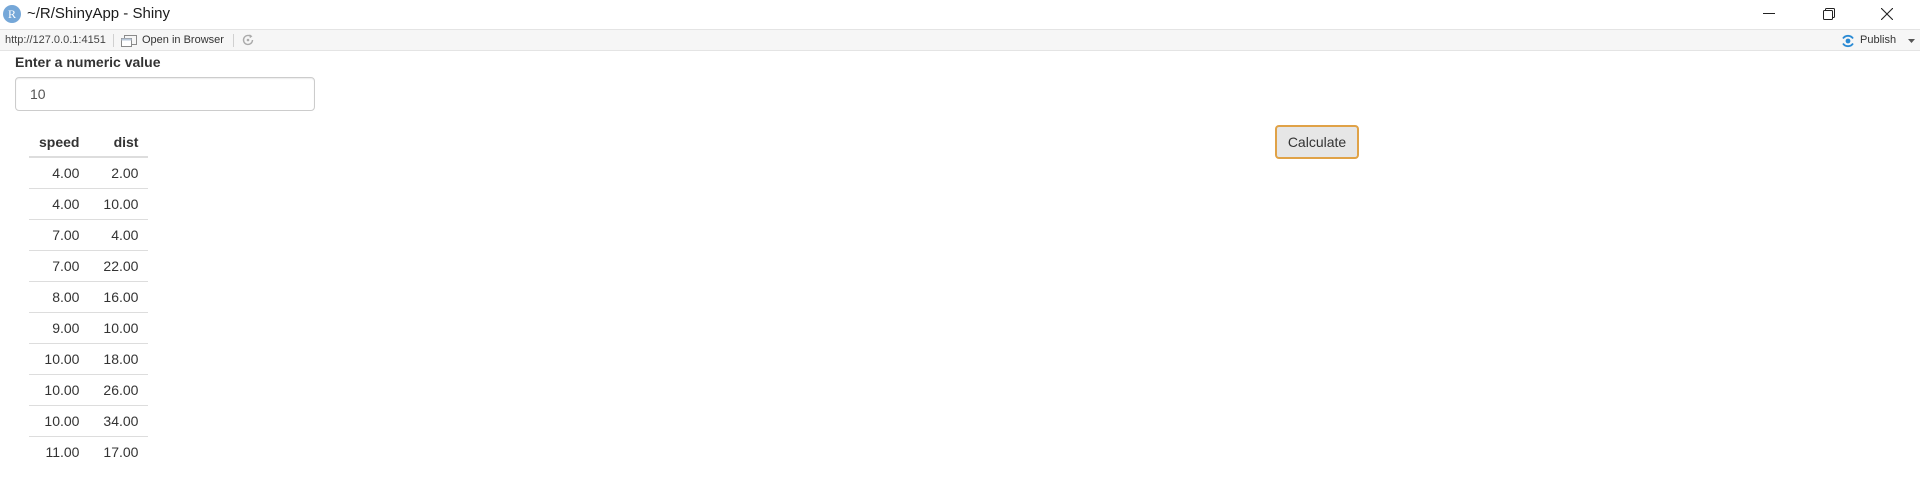 Image resolution: width=1920 pixels, height=490 pixels. Describe the element at coordinates (1848, 41) in the screenshot. I see `publish-icon` at that location.